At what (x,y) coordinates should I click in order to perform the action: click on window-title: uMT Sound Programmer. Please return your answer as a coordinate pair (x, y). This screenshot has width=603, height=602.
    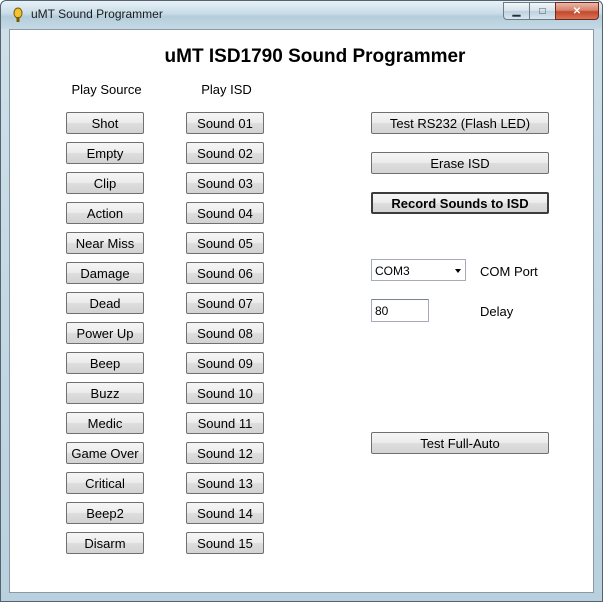
    Looking at the image, I should click on (97, 14).